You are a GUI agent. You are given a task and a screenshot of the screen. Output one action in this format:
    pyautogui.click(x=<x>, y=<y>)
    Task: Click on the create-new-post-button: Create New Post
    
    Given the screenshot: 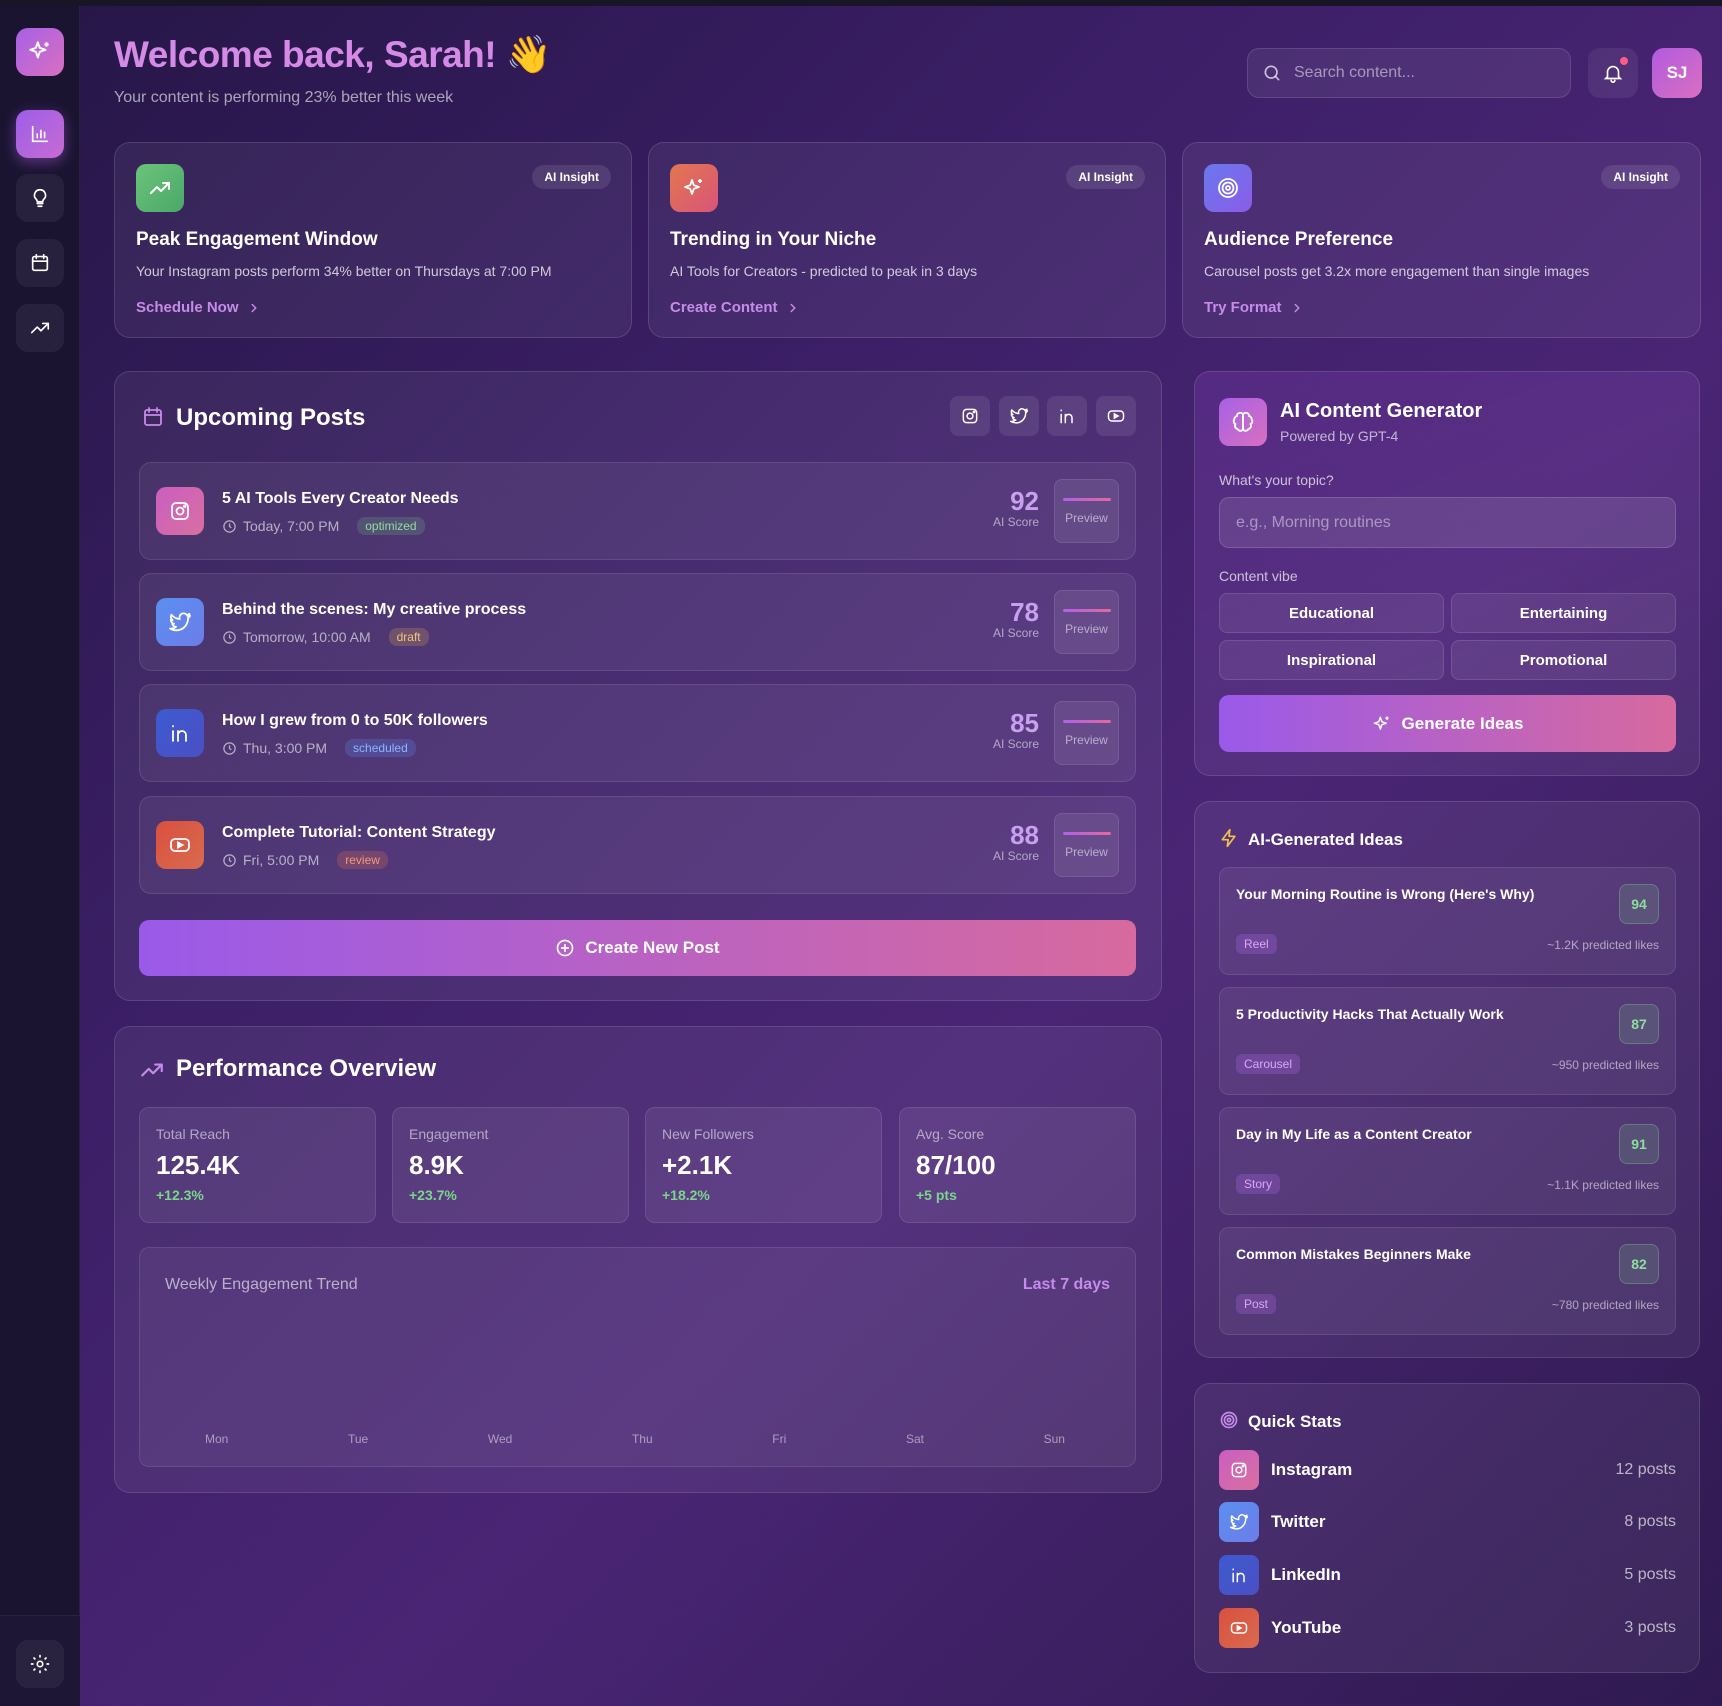 What is the action you would take?
    pyautogui.click(x=637, y=948)
    